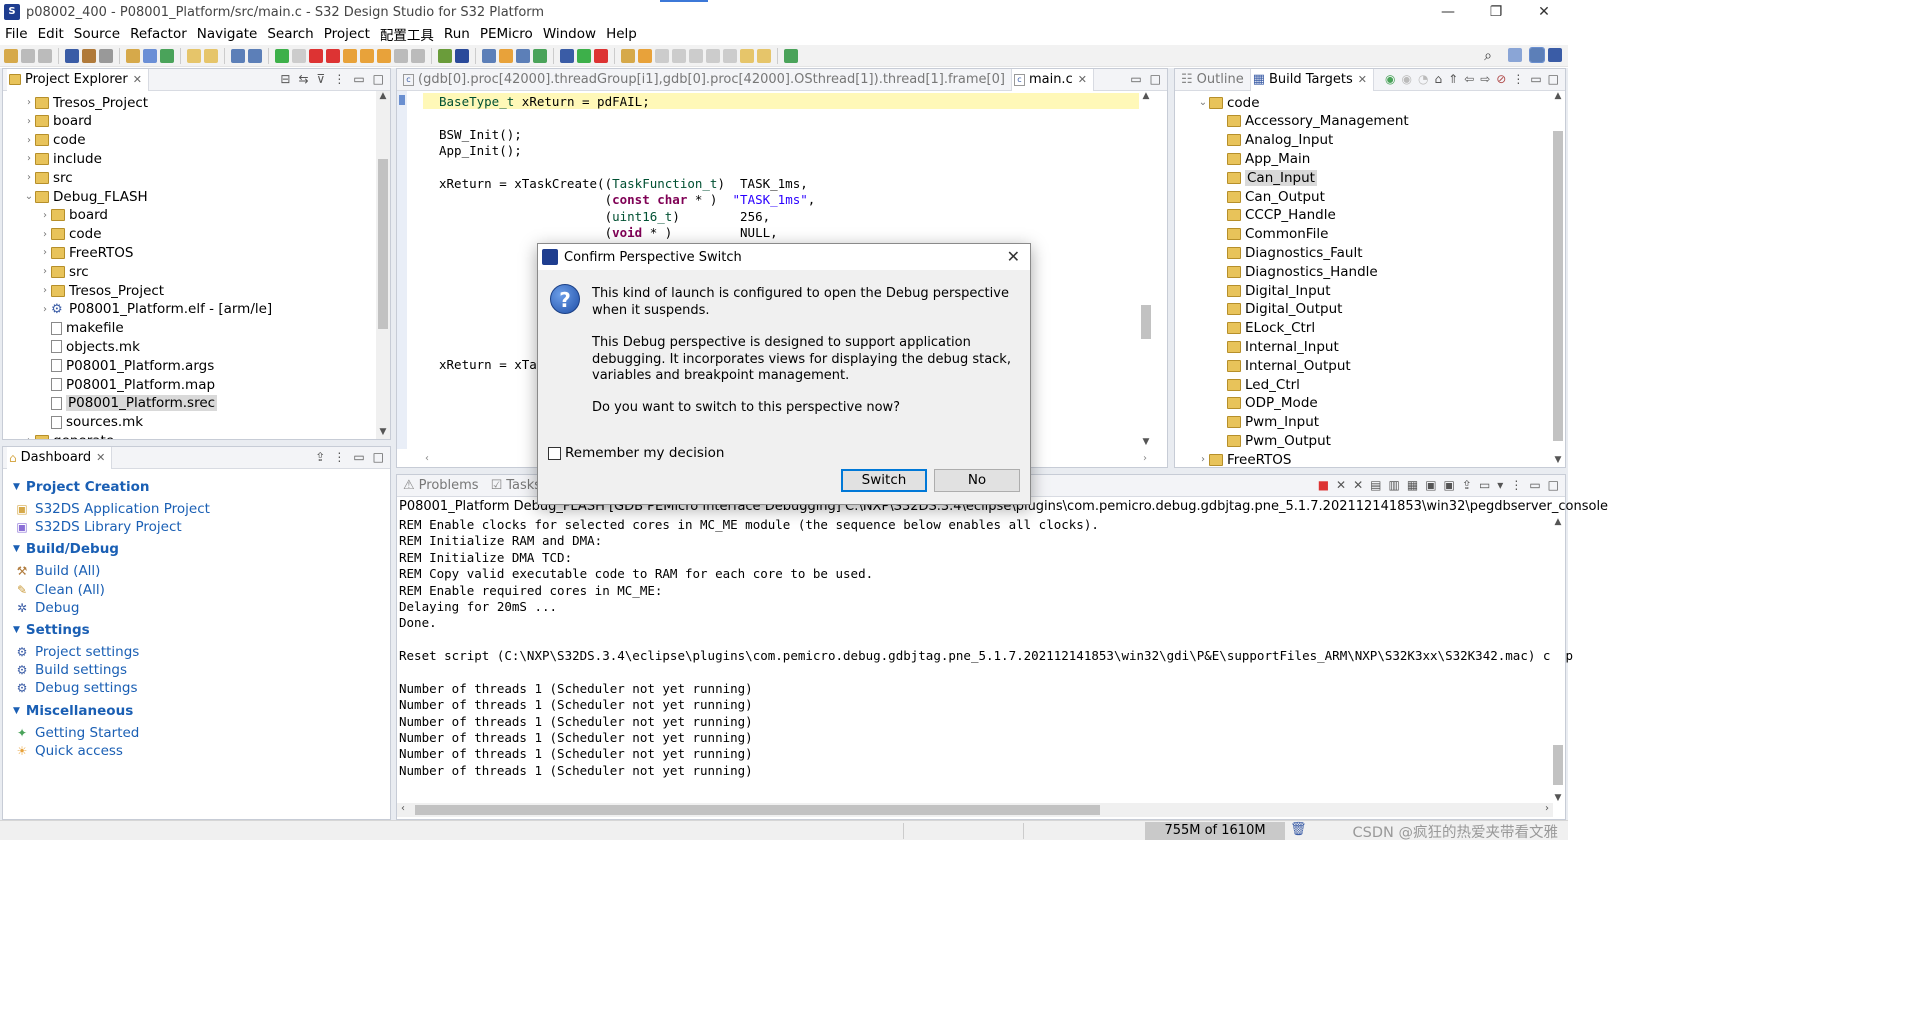  Describe the element at coordinates (1390, 79) in the screenshot. I see `build-target-icon: ◉` at that location.